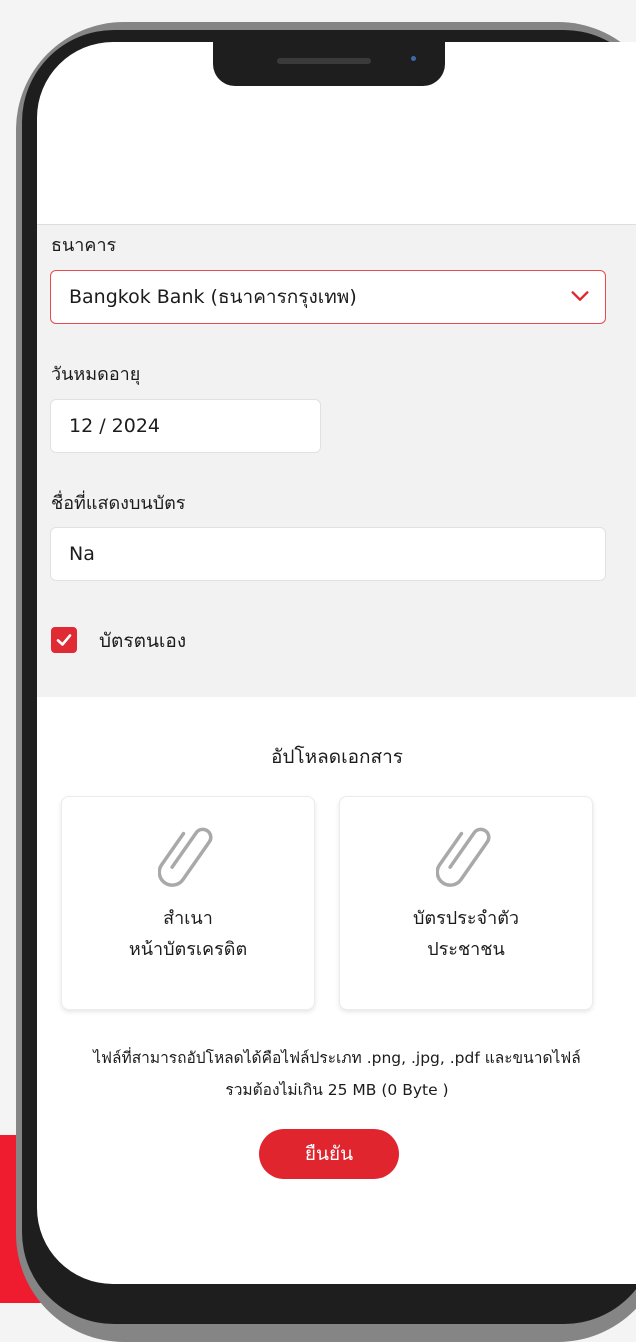 Image resolution: width=636 pixels, height=1342 pixels. What do you see at coordinates (328, 554) in the screenshot?
I see `card-name-field: Na` at bounding box center [328, 554].